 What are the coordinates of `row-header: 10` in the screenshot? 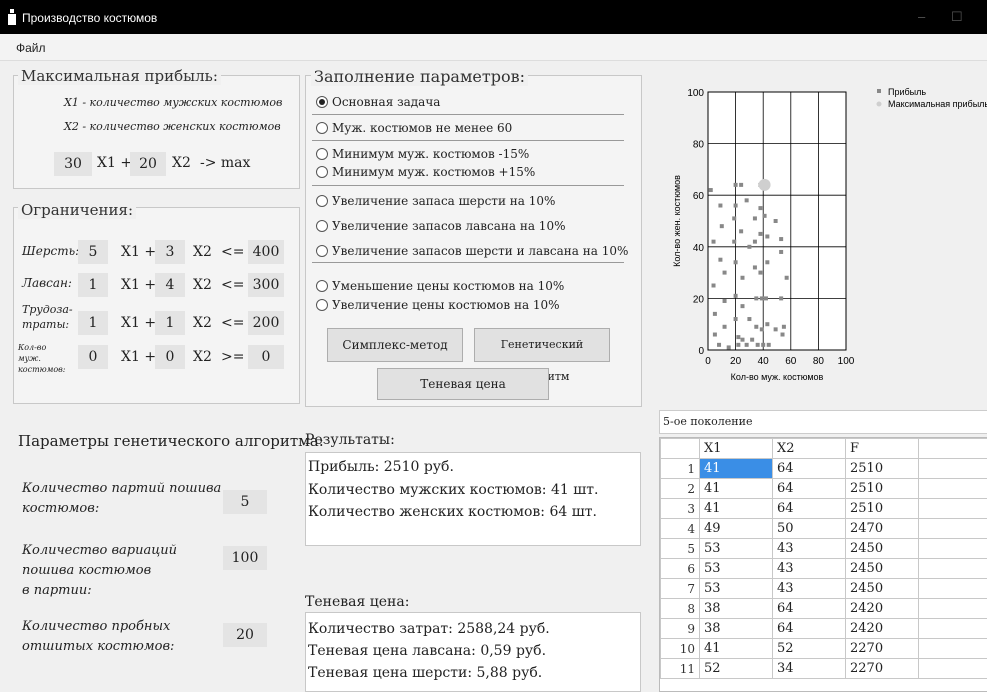 It's located at (680, 649).